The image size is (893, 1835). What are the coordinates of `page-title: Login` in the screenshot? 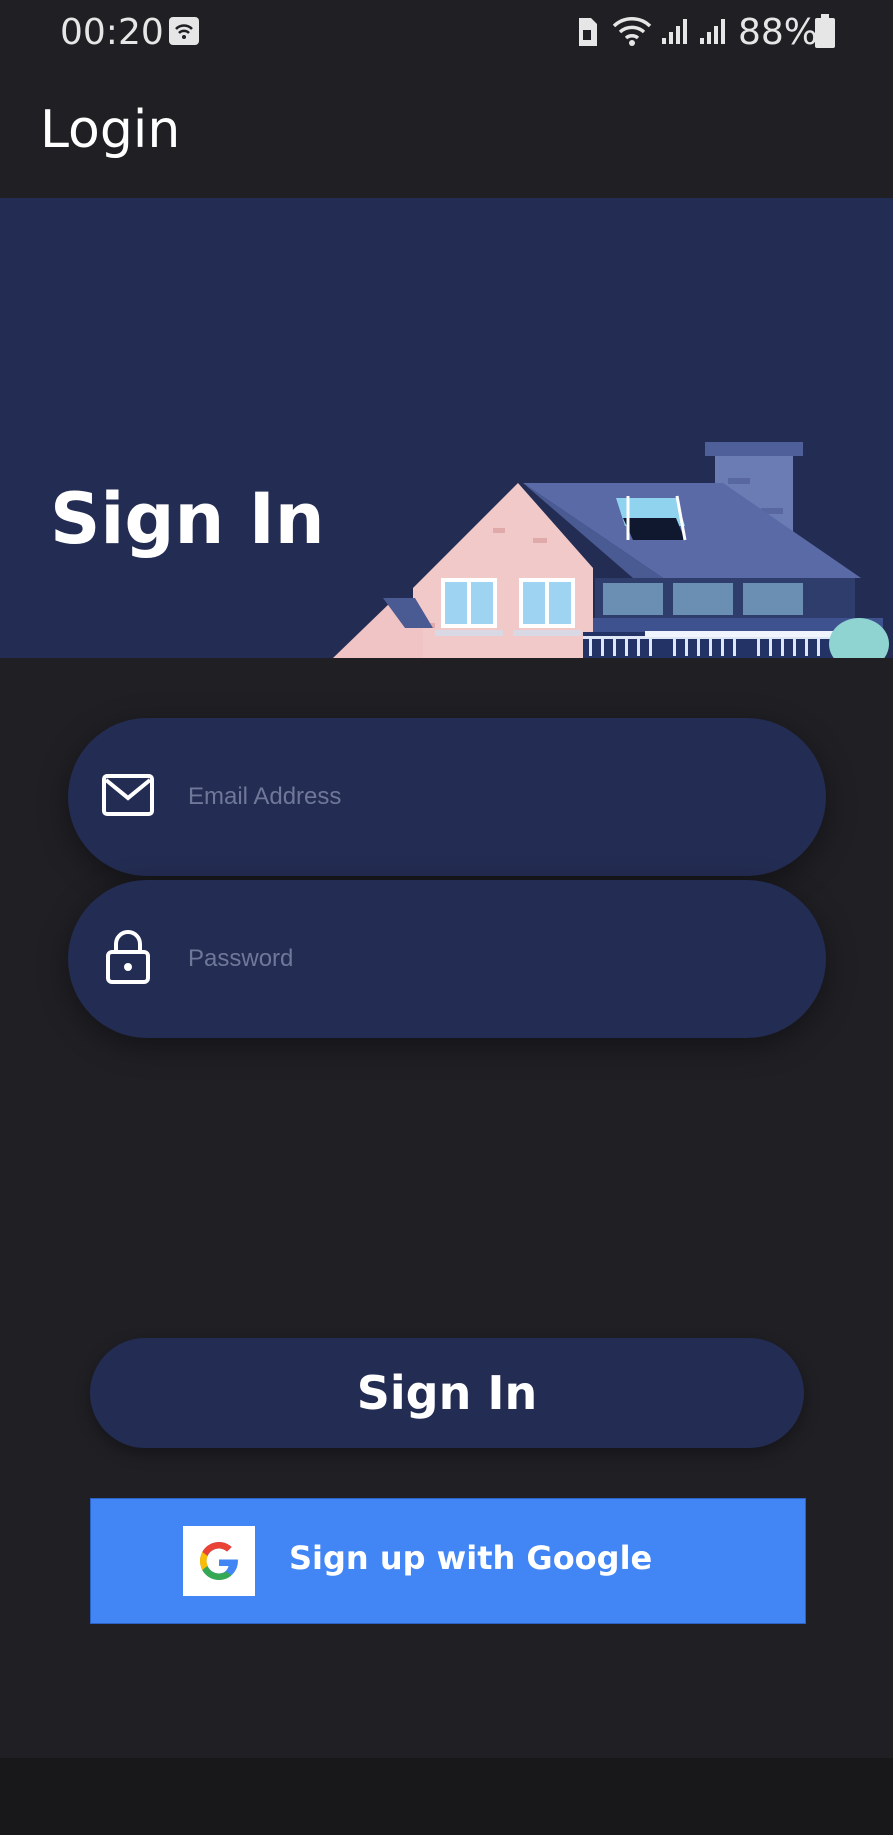 It's located at (110, 130).